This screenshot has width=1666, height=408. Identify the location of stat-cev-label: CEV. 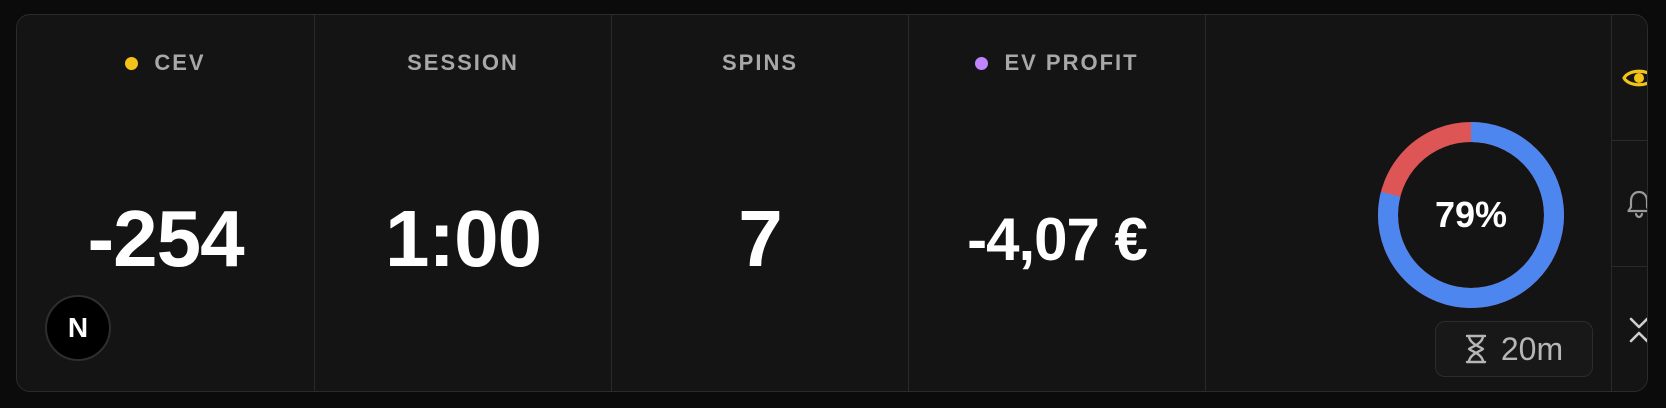
(165, 63).